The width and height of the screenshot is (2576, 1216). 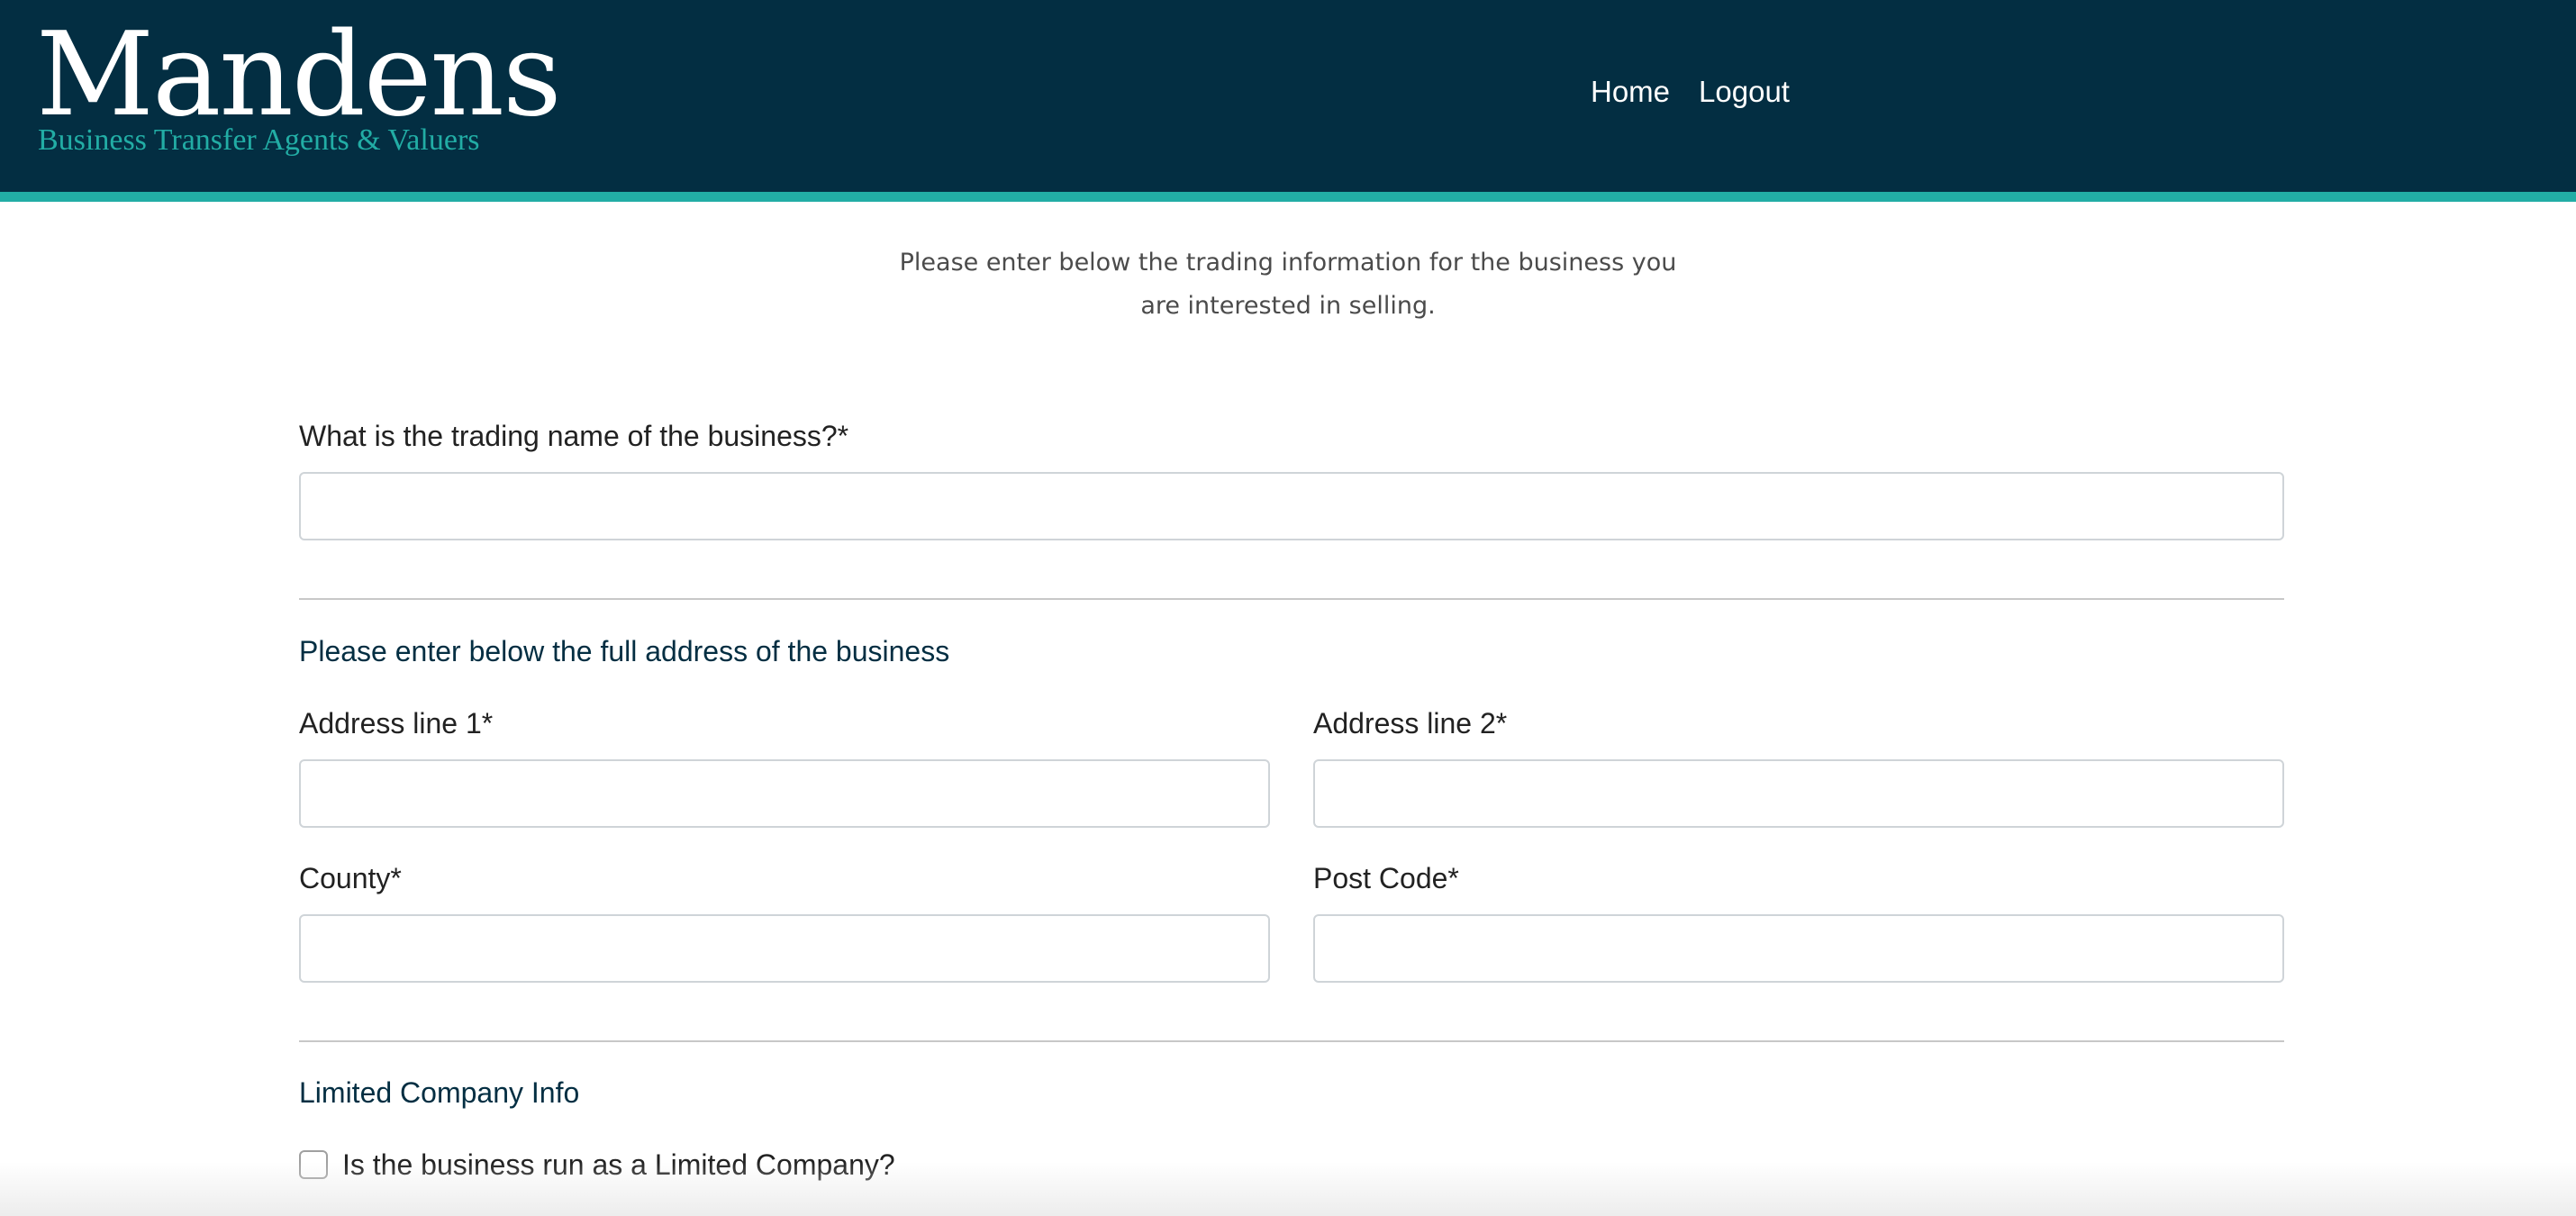 What do you see at coordinates (1798, 793) in the screenshot?
I see `address-line-2-input` at bounding box center [1798, 793].